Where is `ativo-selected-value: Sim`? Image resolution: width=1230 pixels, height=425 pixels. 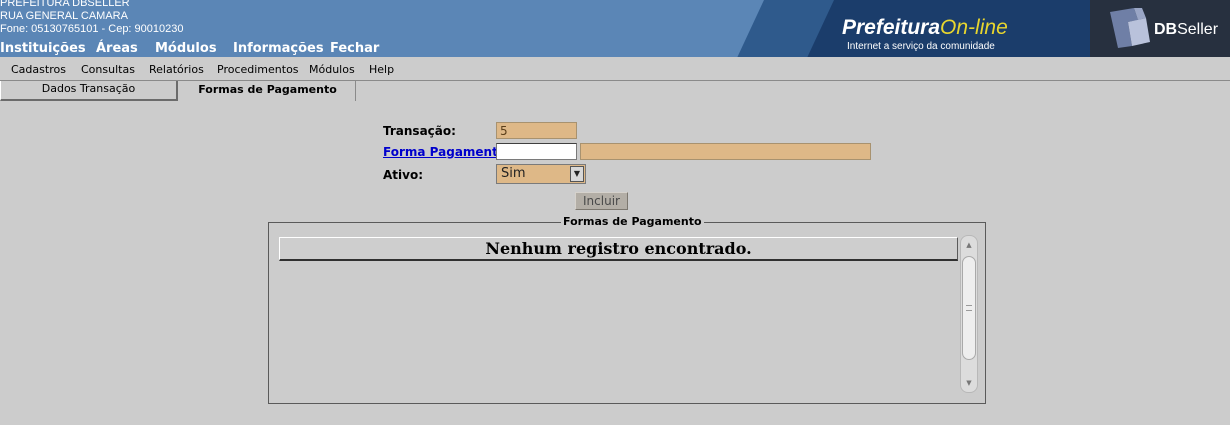 ativo-selected-value: Sim is located at coordinates (513, 173).